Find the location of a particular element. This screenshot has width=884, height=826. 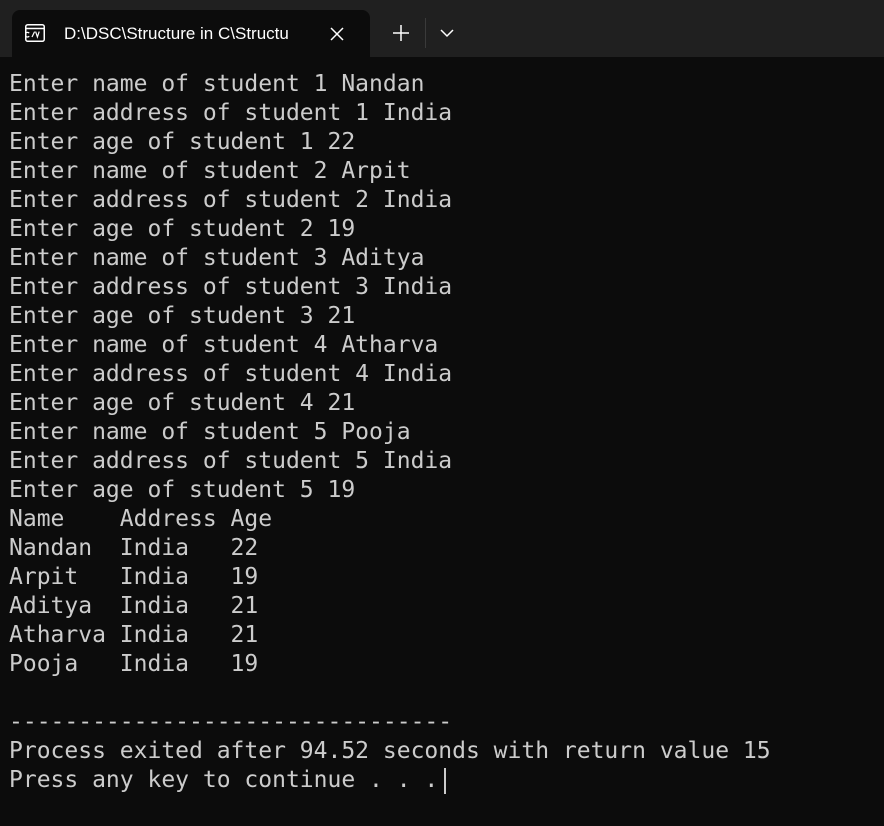

console-line: Enter age of student 3 21 is located at coordinates (182, 316).